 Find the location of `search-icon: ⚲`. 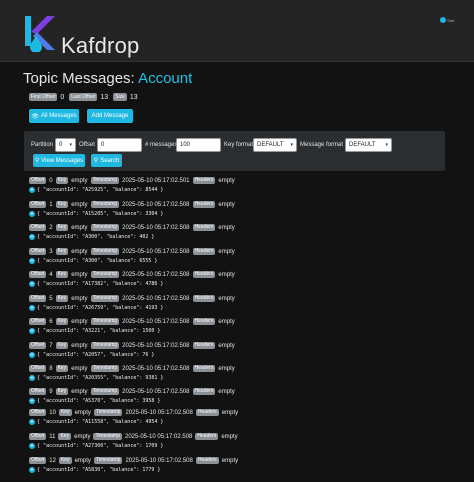

search-icon: ⚲ is located at coordinates (37, 161).